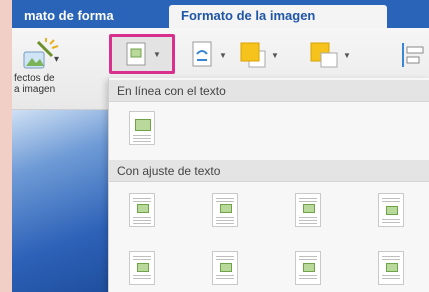 The image size is (429, 292). What do you see at coordinates (269, 91) in the screenshot?
I see `inline-section-header: En línea con el texto` at bounding box center [269, 91].